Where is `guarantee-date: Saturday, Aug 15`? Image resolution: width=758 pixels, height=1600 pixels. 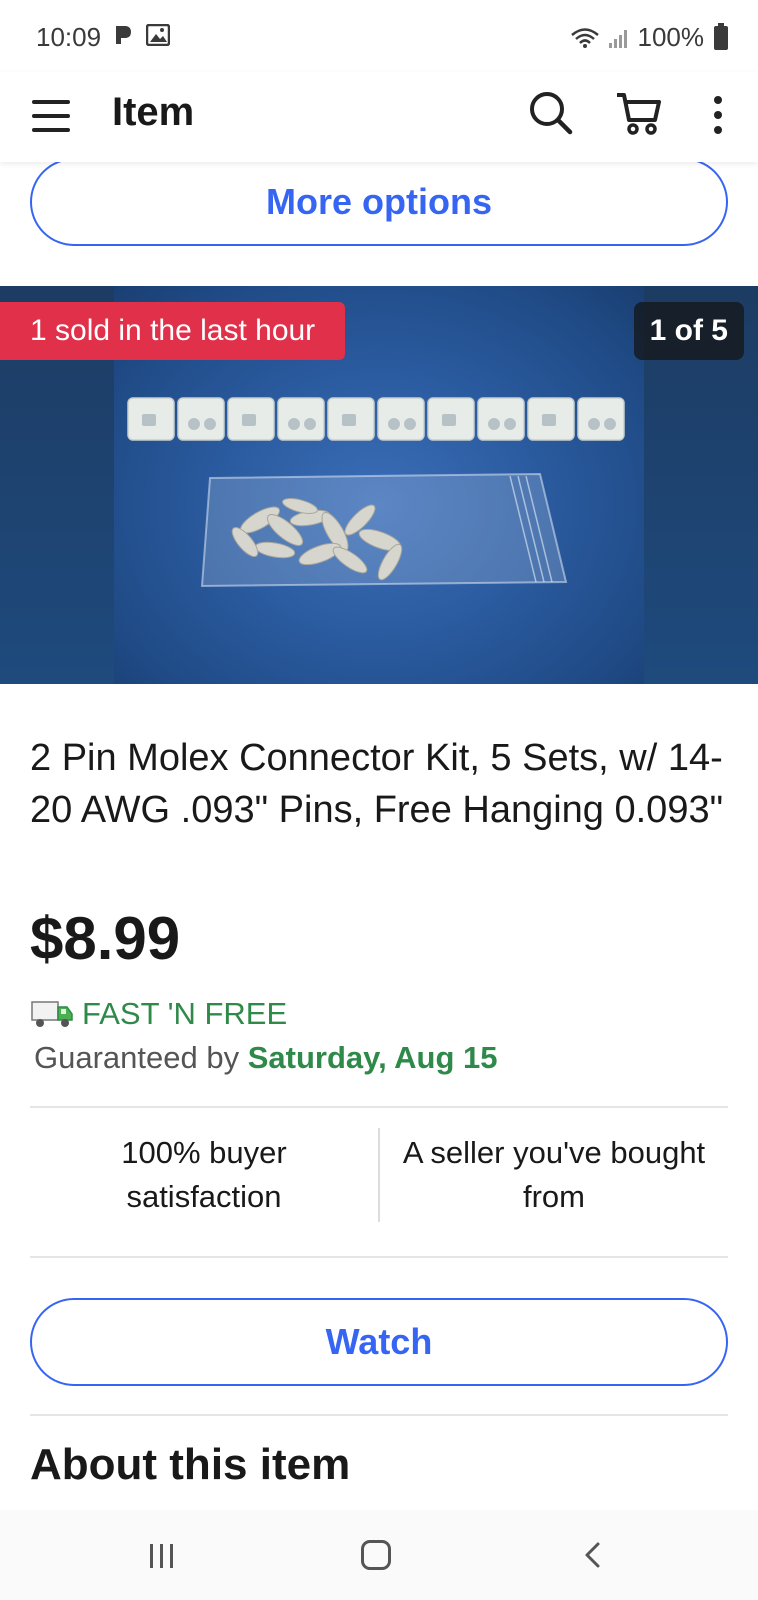
guarantee-date: Saturday, Aug 15 is located at coordinates (372, 1057).